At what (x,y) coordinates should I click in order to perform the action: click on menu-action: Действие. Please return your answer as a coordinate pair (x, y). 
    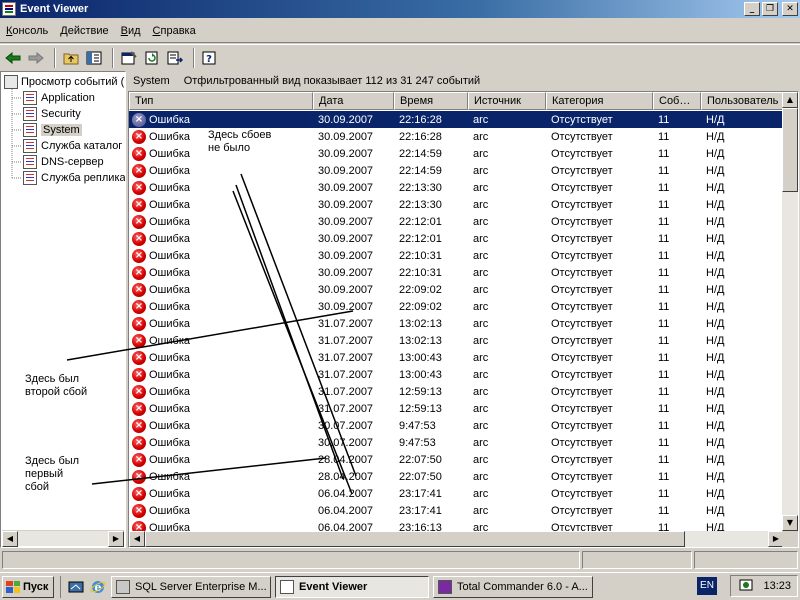
    Looking at the image, I should click on (84, 31).